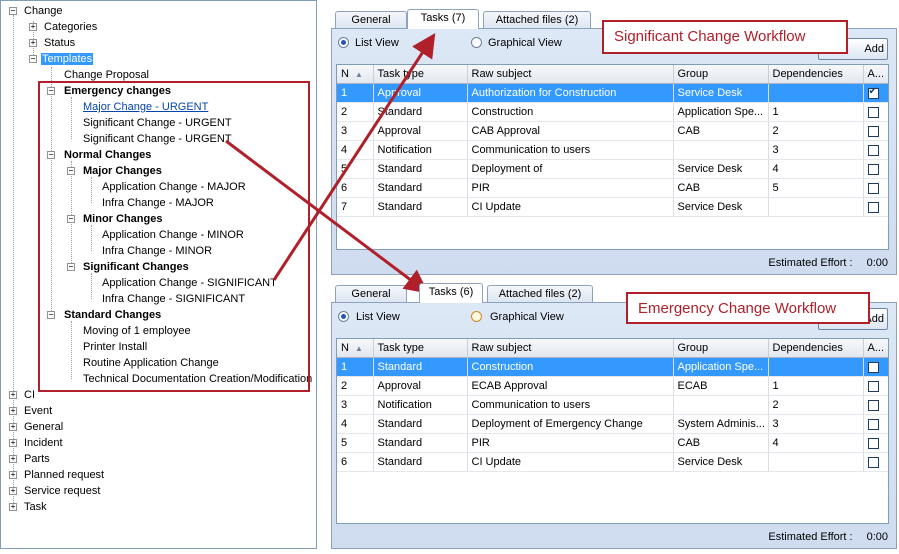 The width and height of the screenshot is (899, 554). I want to click on tree-node-change: − Change, so click(34, 11).